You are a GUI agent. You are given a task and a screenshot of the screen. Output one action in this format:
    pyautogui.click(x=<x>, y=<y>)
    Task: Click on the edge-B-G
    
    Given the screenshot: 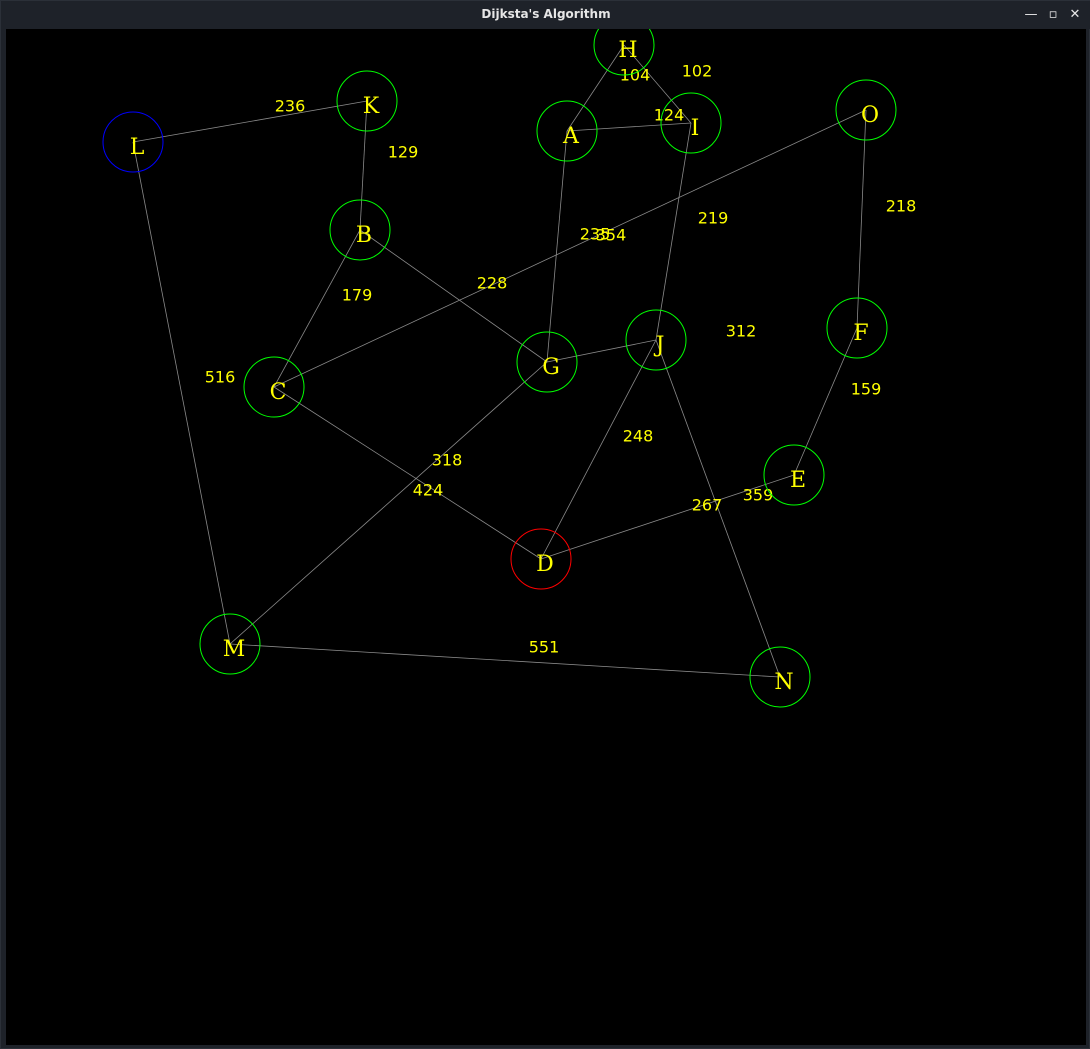 What is the action you would take?
    pyautogui.click(x=453, y=296)
    